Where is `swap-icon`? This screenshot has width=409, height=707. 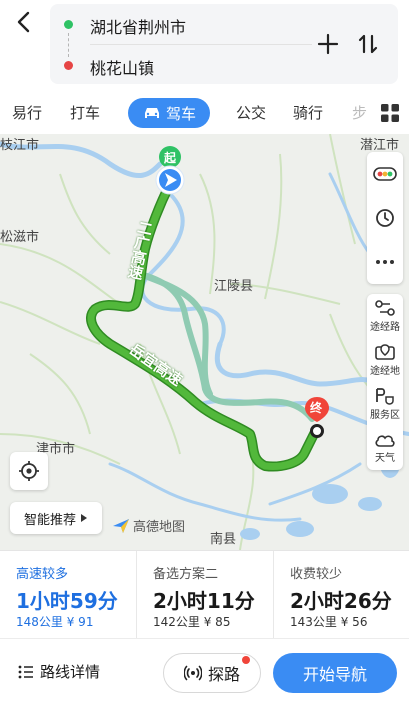
swap-icon is located at coordinates (368, 44).